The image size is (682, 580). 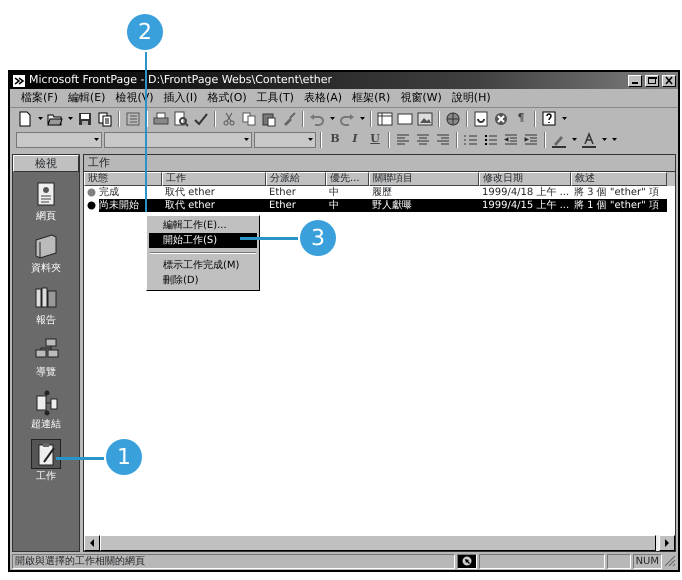 What do you see at coordinates (46, 409) in the screenshot?
I see `sidebar-item: 超連結` at bounding box center [46, 409].